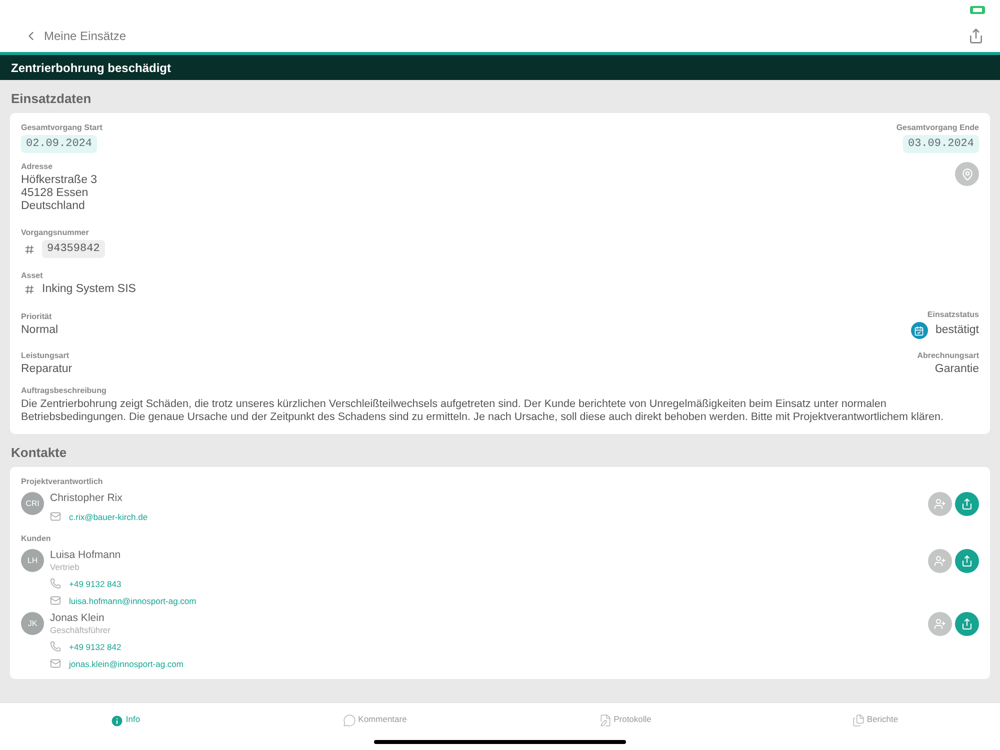 This screenshot has width=1000, height=750. I want to click on avatar-initials: JK, so click(32, 623).